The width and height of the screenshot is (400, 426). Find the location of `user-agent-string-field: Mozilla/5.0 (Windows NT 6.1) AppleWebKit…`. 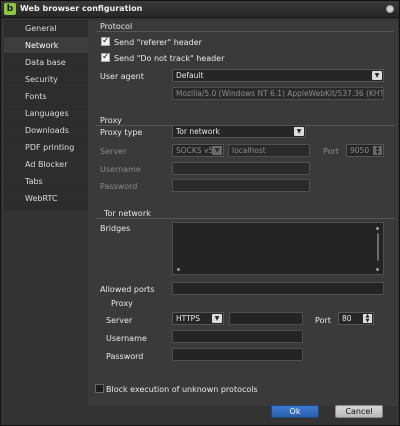

user-agent-string-field: Mozilla/5.0 (Windows NT 6.1) AppleWebKit… is located at coordinates (278, 93).